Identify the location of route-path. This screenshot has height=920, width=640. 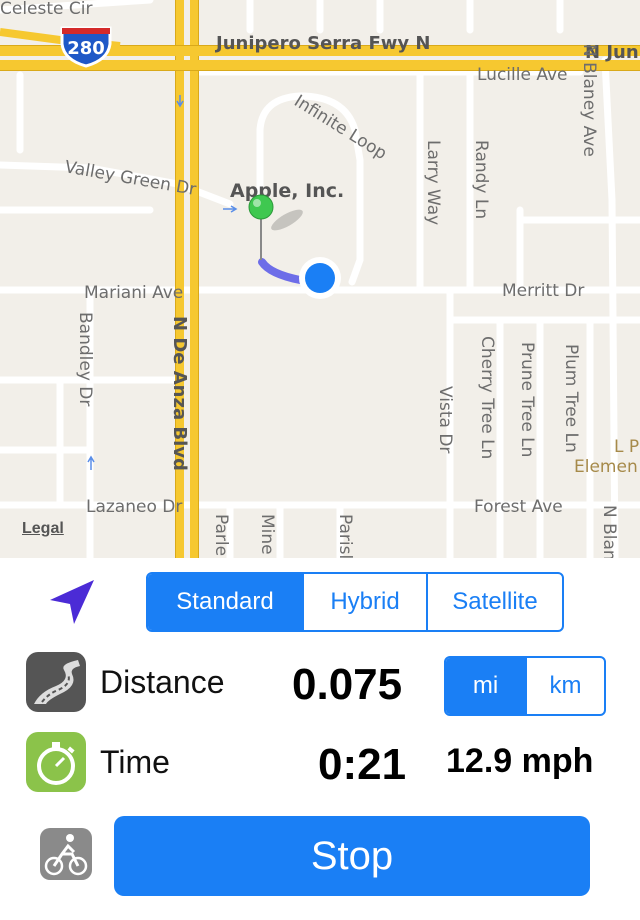
(281, 271).